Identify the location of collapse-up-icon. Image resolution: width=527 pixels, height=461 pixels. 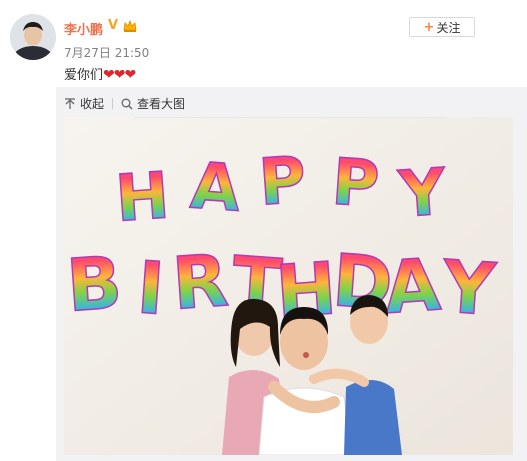
(70, 103).